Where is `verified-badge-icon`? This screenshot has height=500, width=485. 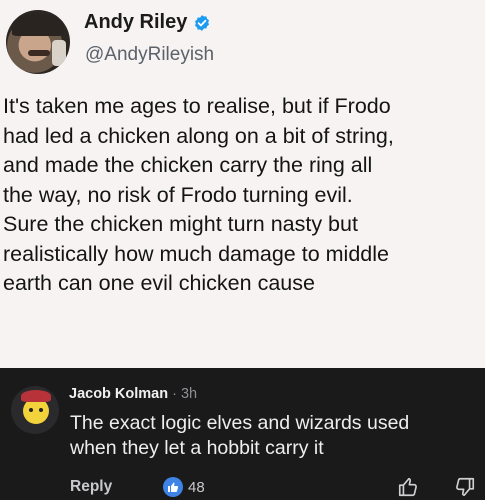
verified-badge-icon is located at coordinates (202, 22).